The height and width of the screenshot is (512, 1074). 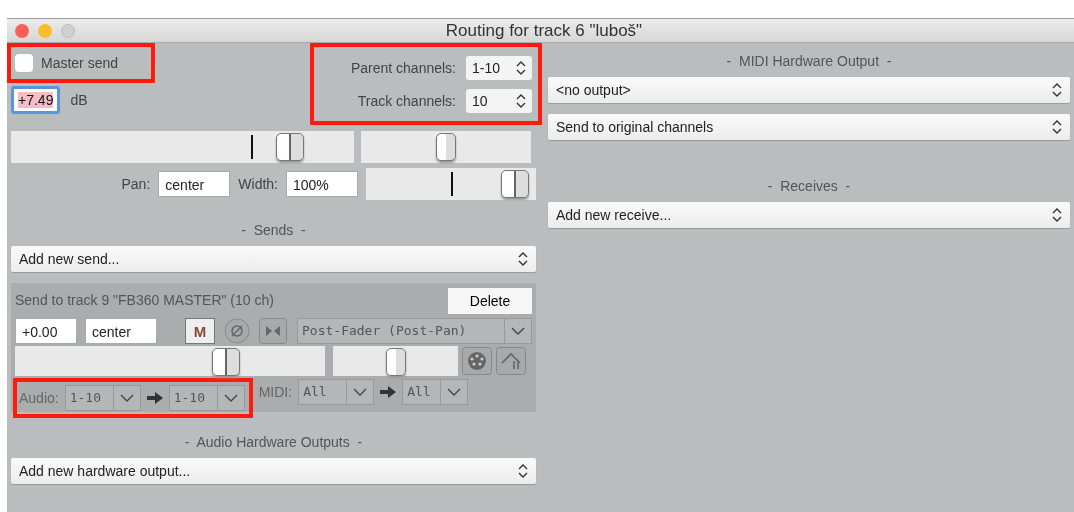 I want to click on close-button, so click(x=22, y=30).